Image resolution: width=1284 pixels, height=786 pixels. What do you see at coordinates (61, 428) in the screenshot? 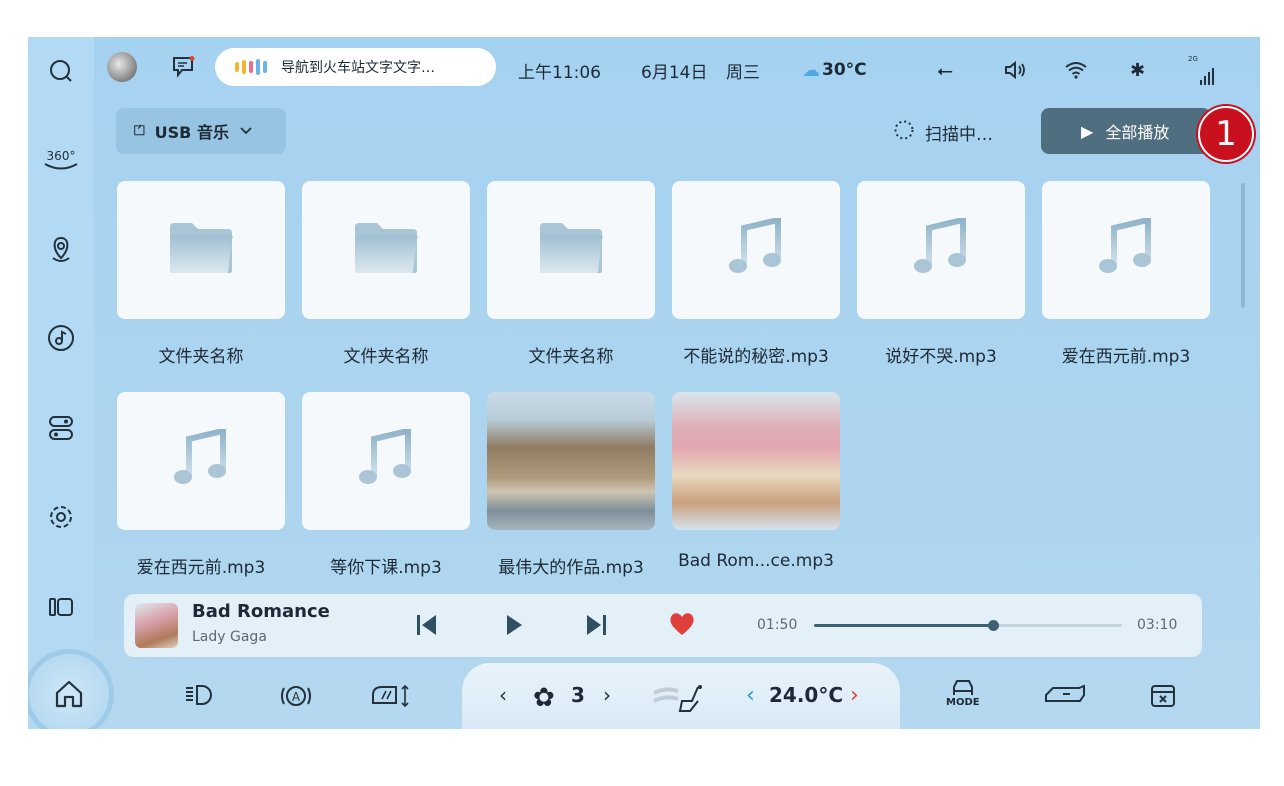
I see `toggle-settings-icon` at bounding box center [61, 428].